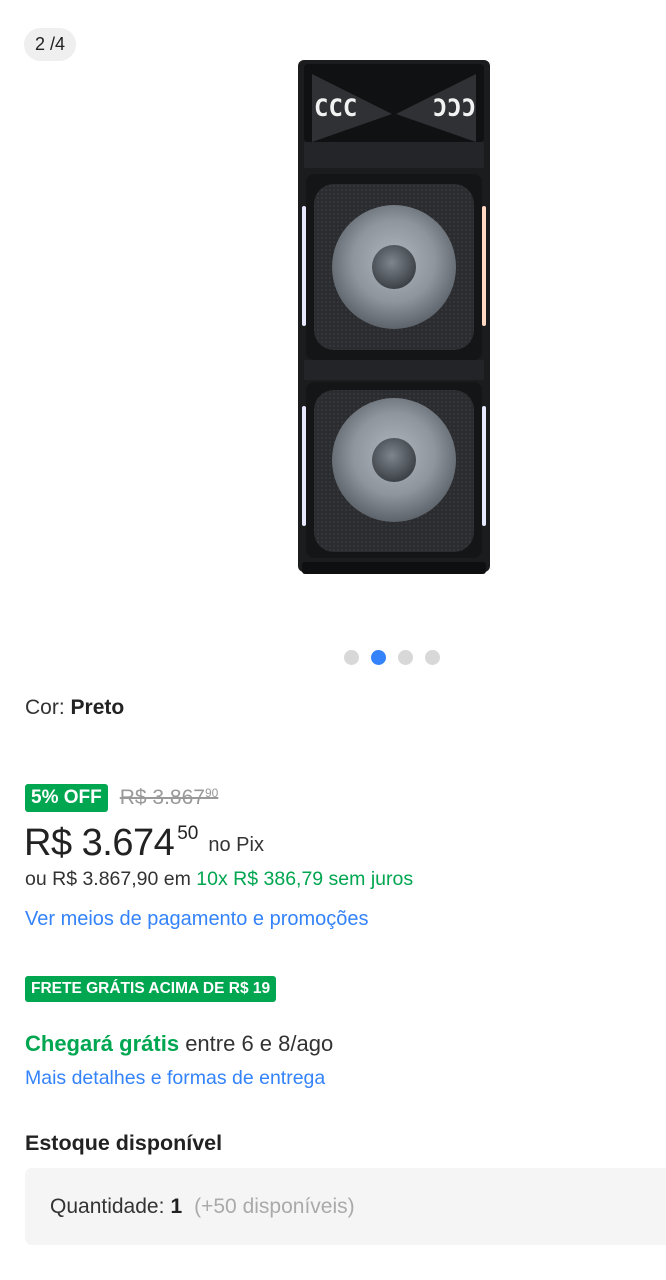 Image resolution: width=666 pixels, height=1280 pixels. I want to click on payment-methods-link: Ver meios de pagamento e promoções, so click(197, 919).